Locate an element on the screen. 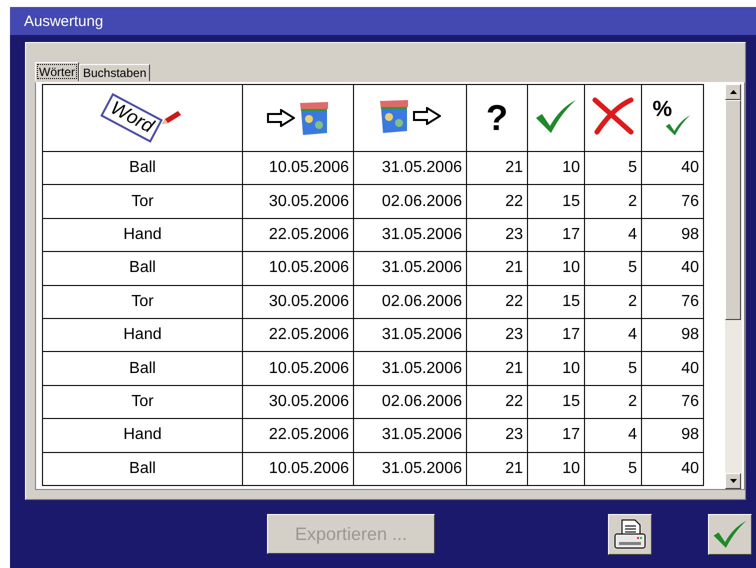 The width and height of the screenshot is (756, 568). tab: Wörter is located at coordinates (57, 71).